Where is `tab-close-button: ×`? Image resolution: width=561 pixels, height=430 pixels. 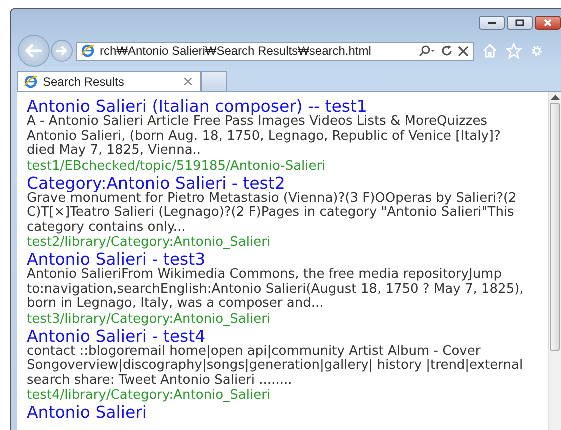 tab-close-button: × is located at coordinates (188, 82).